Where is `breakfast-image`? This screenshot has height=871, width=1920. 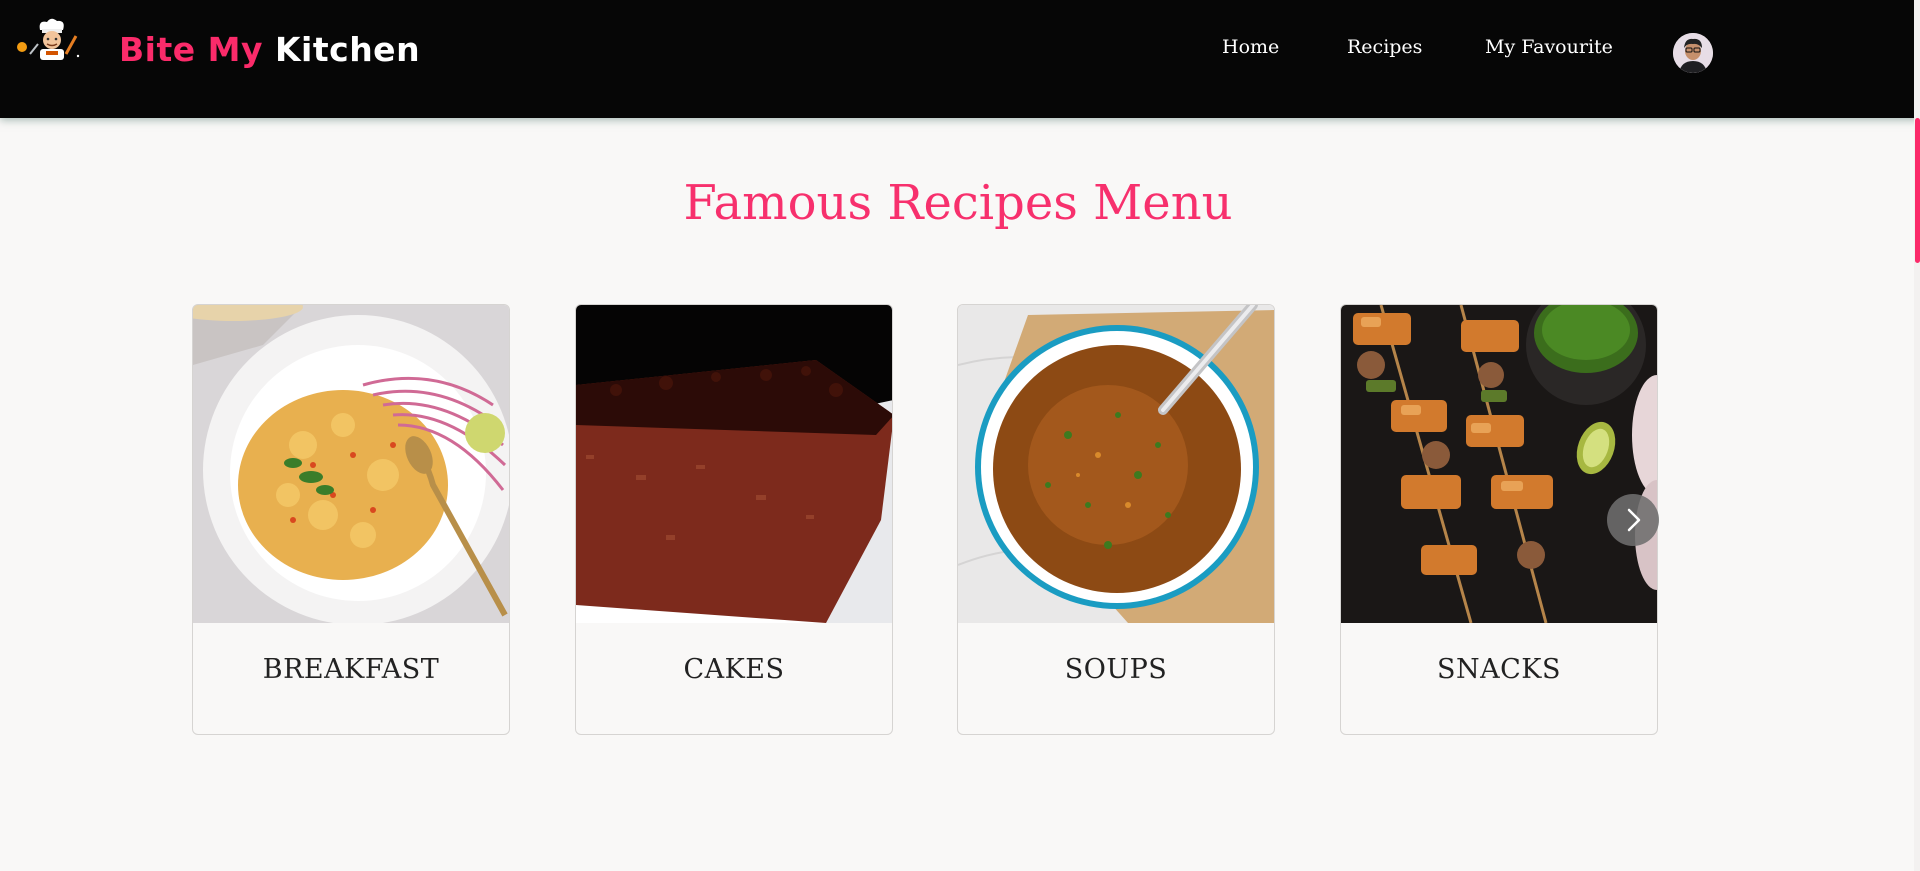
breakfast-image is located at coordinates (351, 464).